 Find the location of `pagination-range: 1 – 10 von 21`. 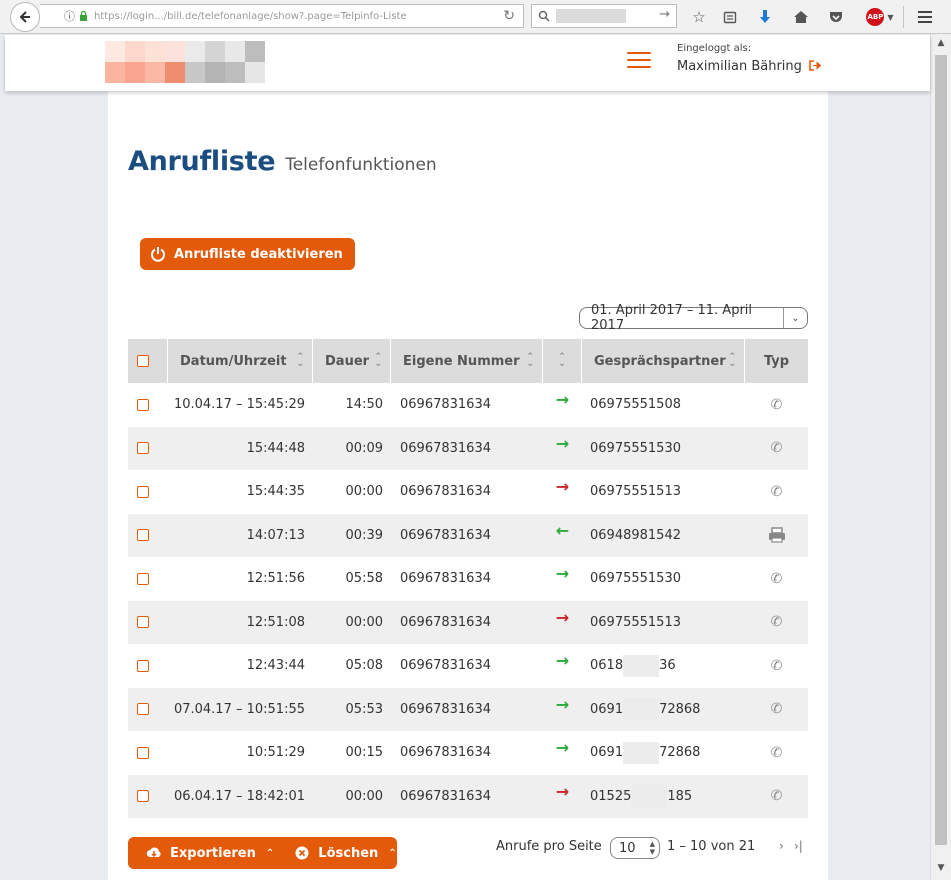

pagination-range: 1 – 10 von 21 is located at coordinates (711, 846).